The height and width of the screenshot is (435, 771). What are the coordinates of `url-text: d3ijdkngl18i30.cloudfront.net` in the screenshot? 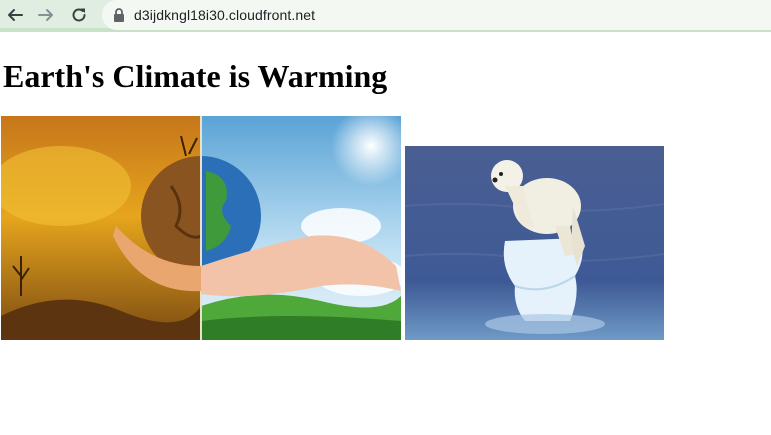 It's located at (224, 15).